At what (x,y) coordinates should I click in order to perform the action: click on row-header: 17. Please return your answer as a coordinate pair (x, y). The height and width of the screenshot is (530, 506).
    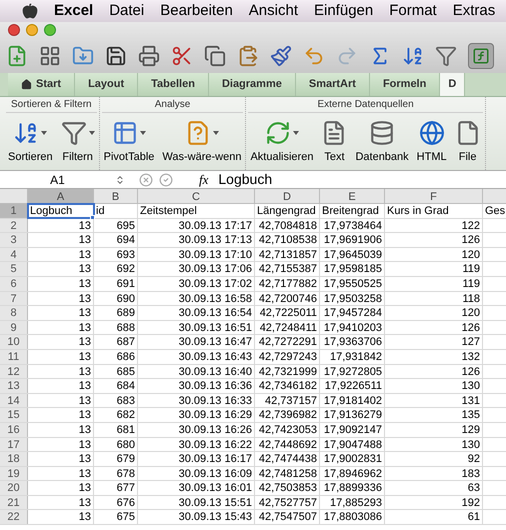
    Looking at the image, I should click on (14, 445).